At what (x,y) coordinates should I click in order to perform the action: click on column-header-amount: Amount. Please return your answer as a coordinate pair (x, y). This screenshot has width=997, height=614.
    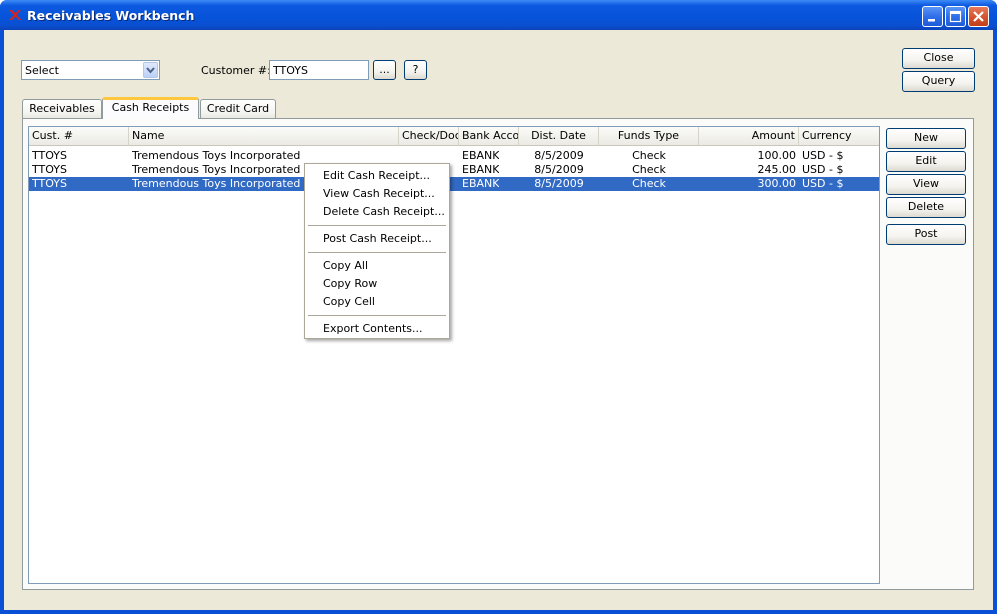
    Looking at the image, I should click on (749, 136).